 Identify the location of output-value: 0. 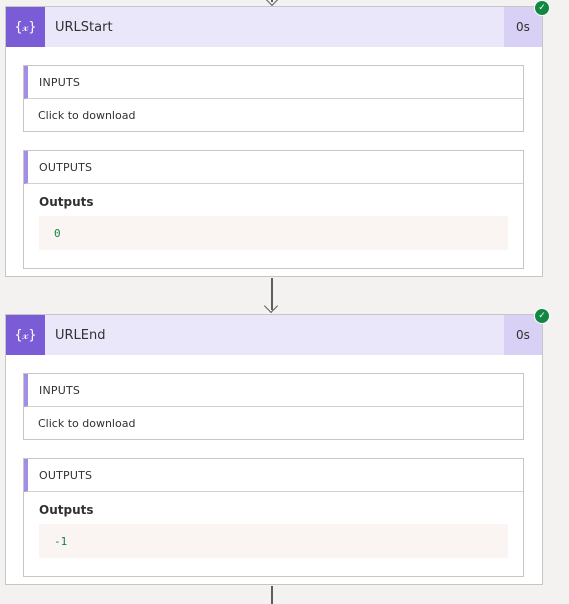
(273, 233).